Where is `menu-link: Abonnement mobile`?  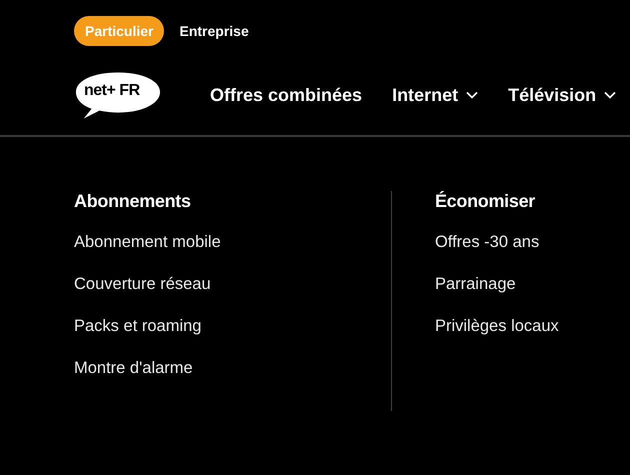
menu-link: Abonnement mobile is located at coordinates (232, 254).